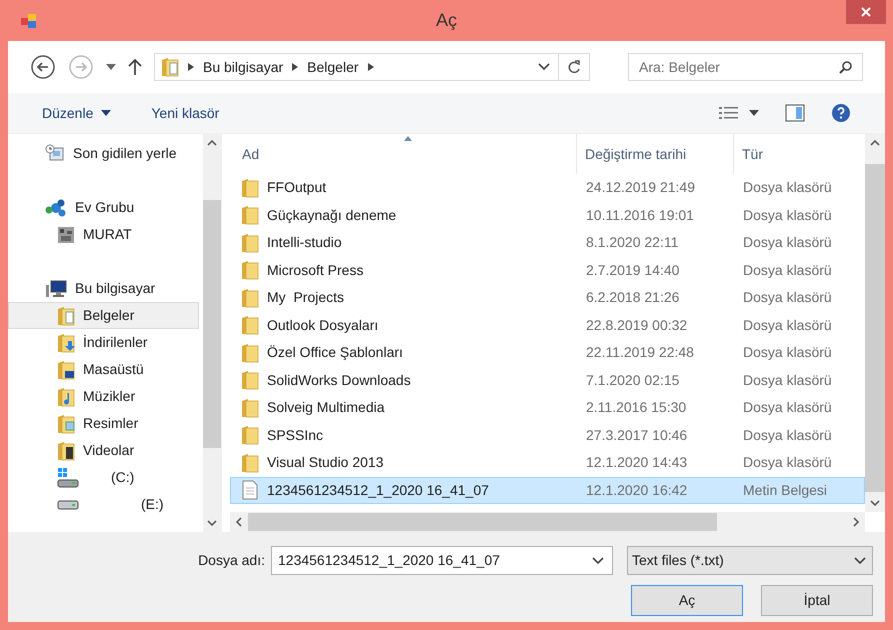 This screenshot has height=630, width=893. Describe the element at coordinates (103, 369) in the screenshot. I see `sidebar-item: Masaüstü` at that location.